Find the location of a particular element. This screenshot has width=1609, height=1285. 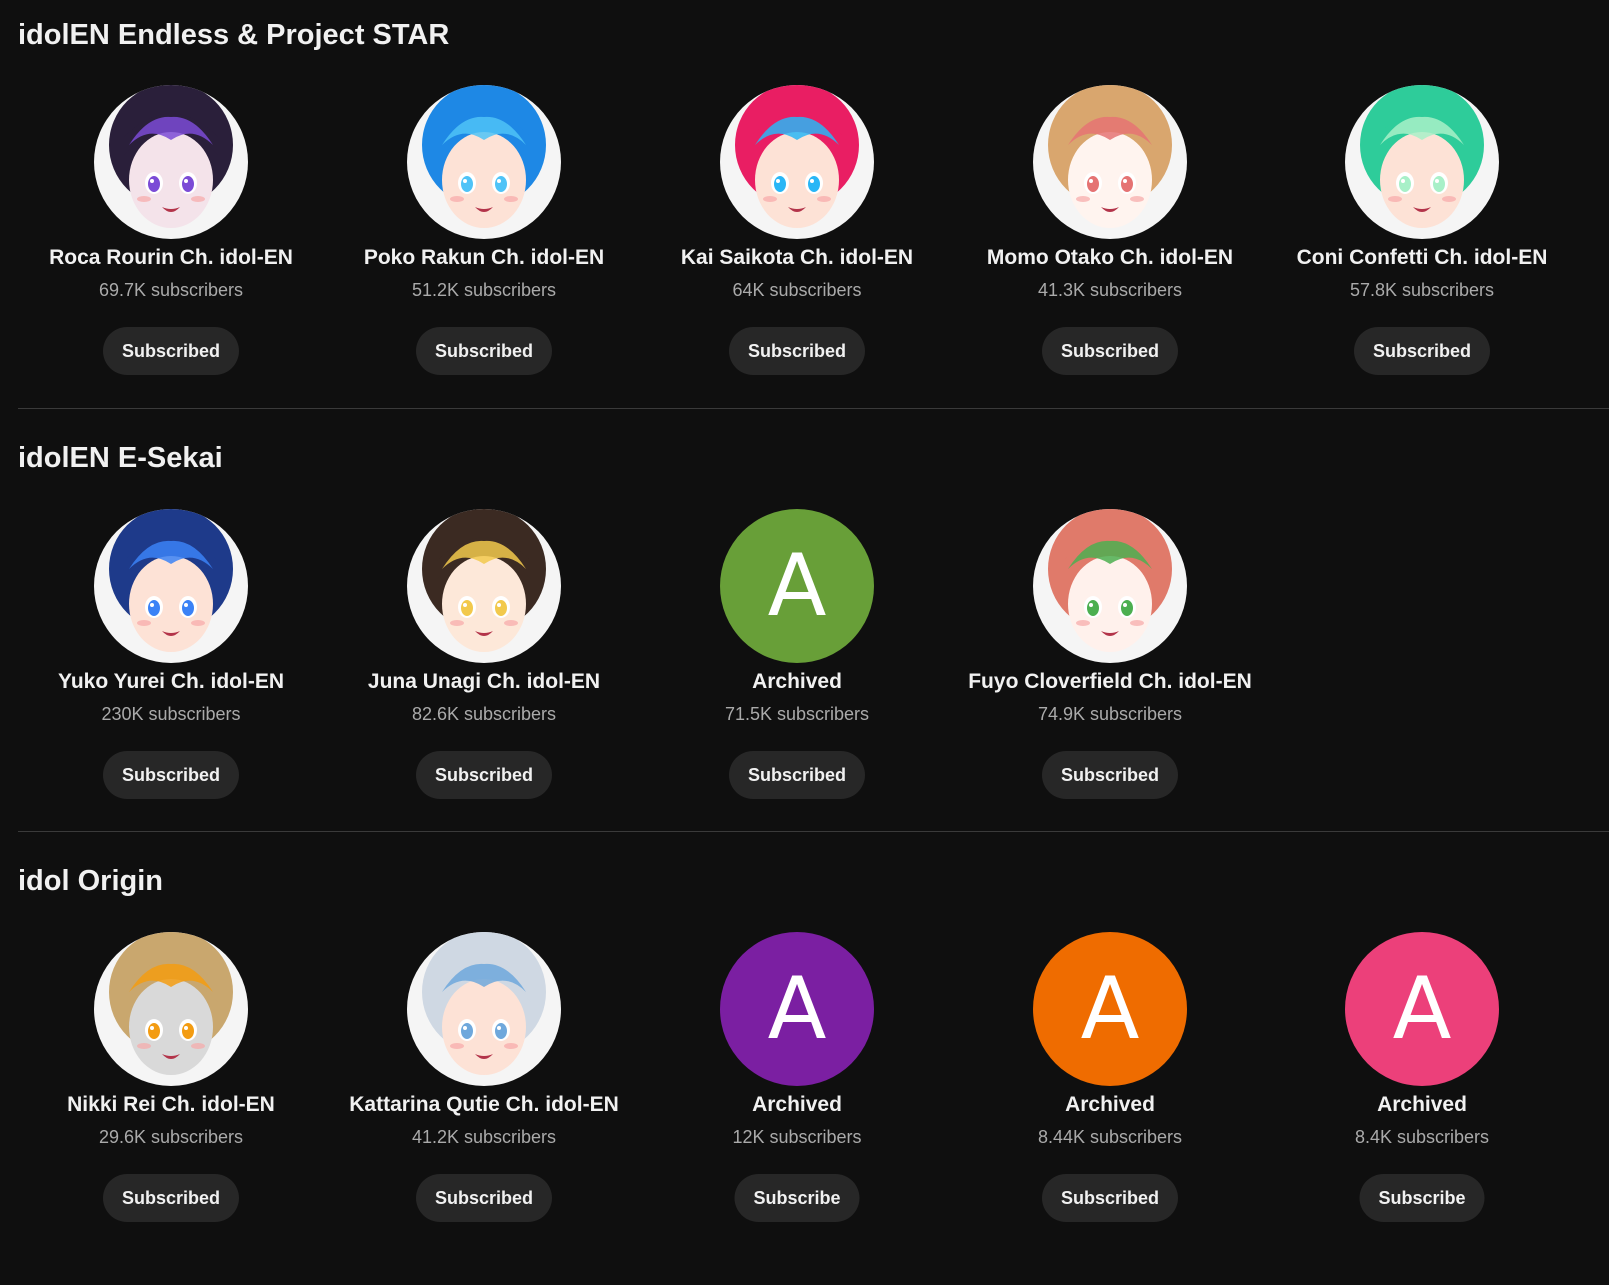

channel-card: A Archived 12K subscribers Subscribe is located at coordinates (797, 1082).